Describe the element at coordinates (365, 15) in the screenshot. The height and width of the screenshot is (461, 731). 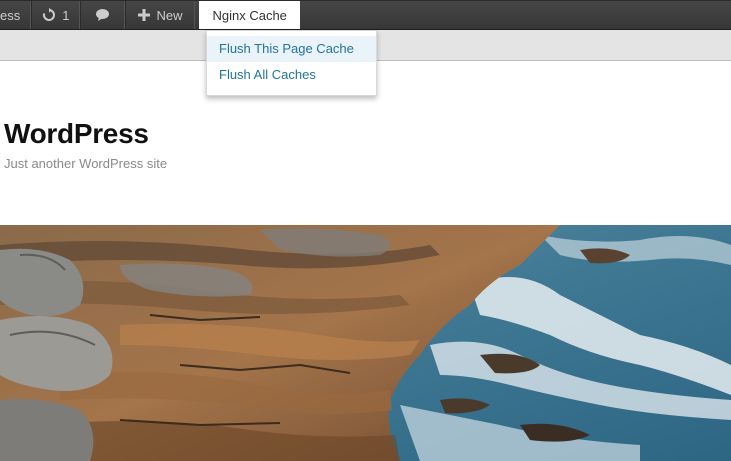
I see `admin-bar: ess 1 New Nginx Cache` at that location.